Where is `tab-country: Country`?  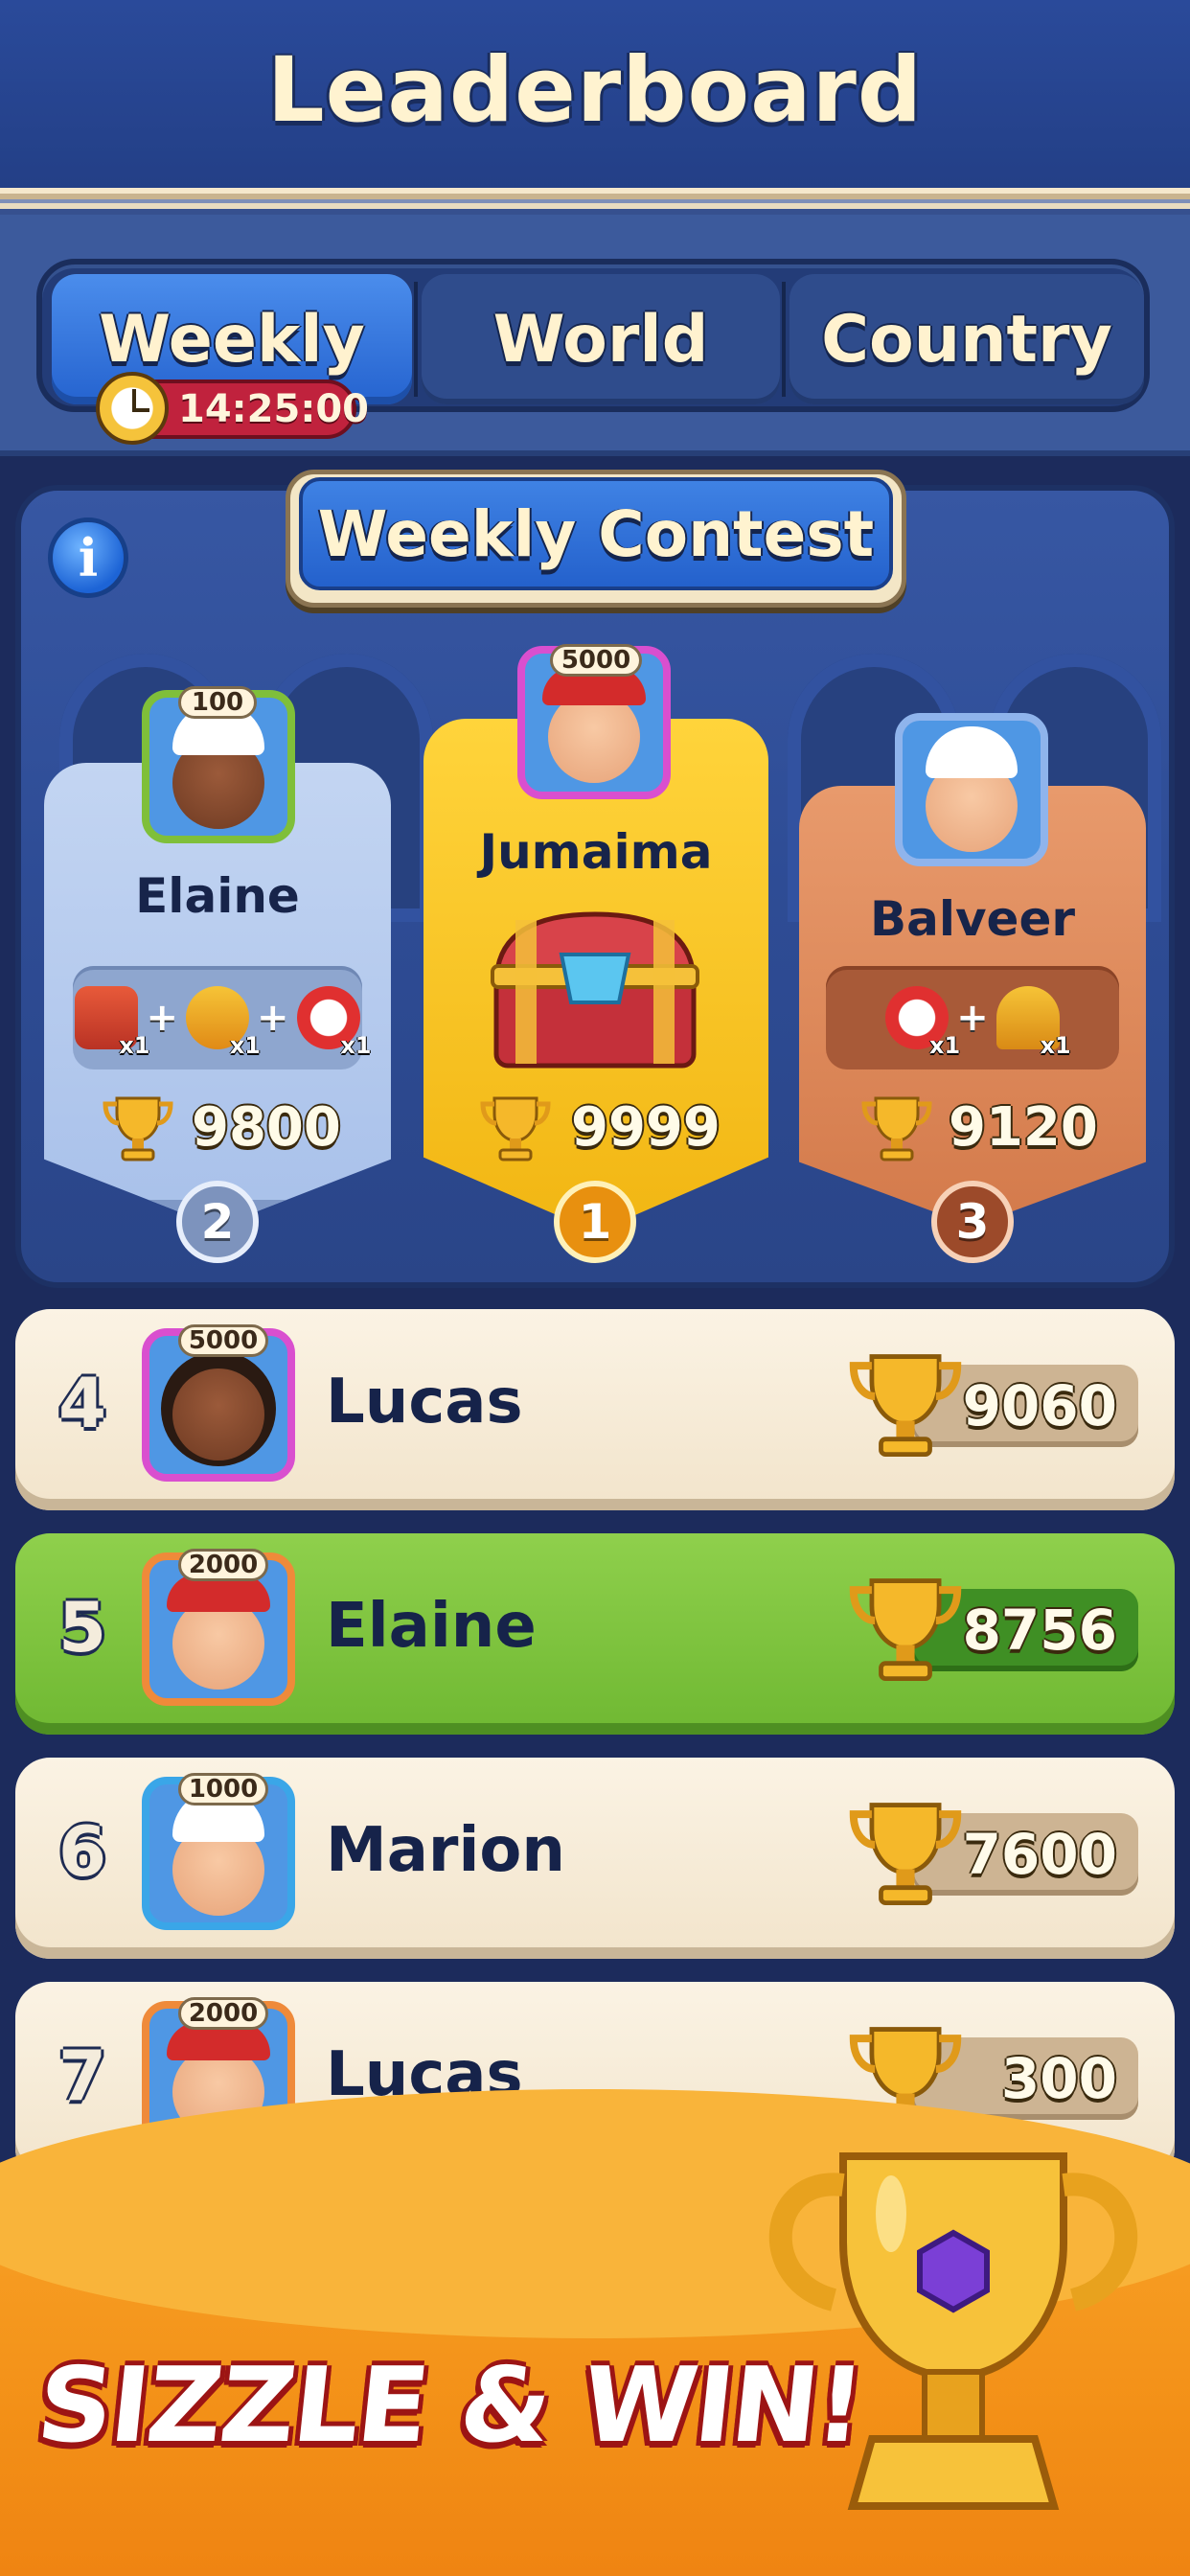
tab-country: Country is located at coordinates (967, 339).